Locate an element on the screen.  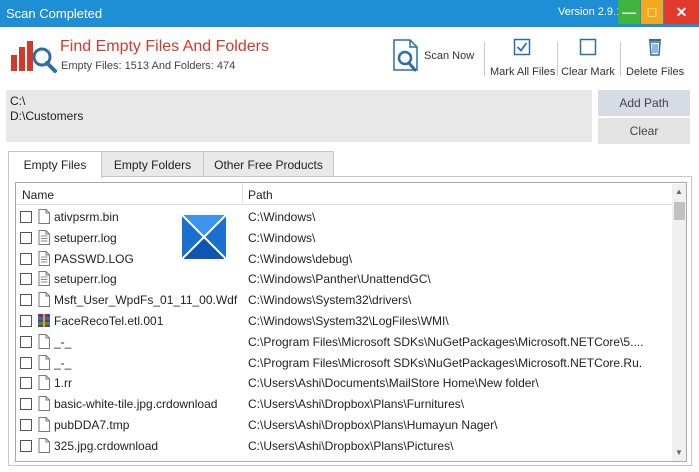
table-row: ativpsrm.bin C:\Windows\ is located at coordinates (343, 217).